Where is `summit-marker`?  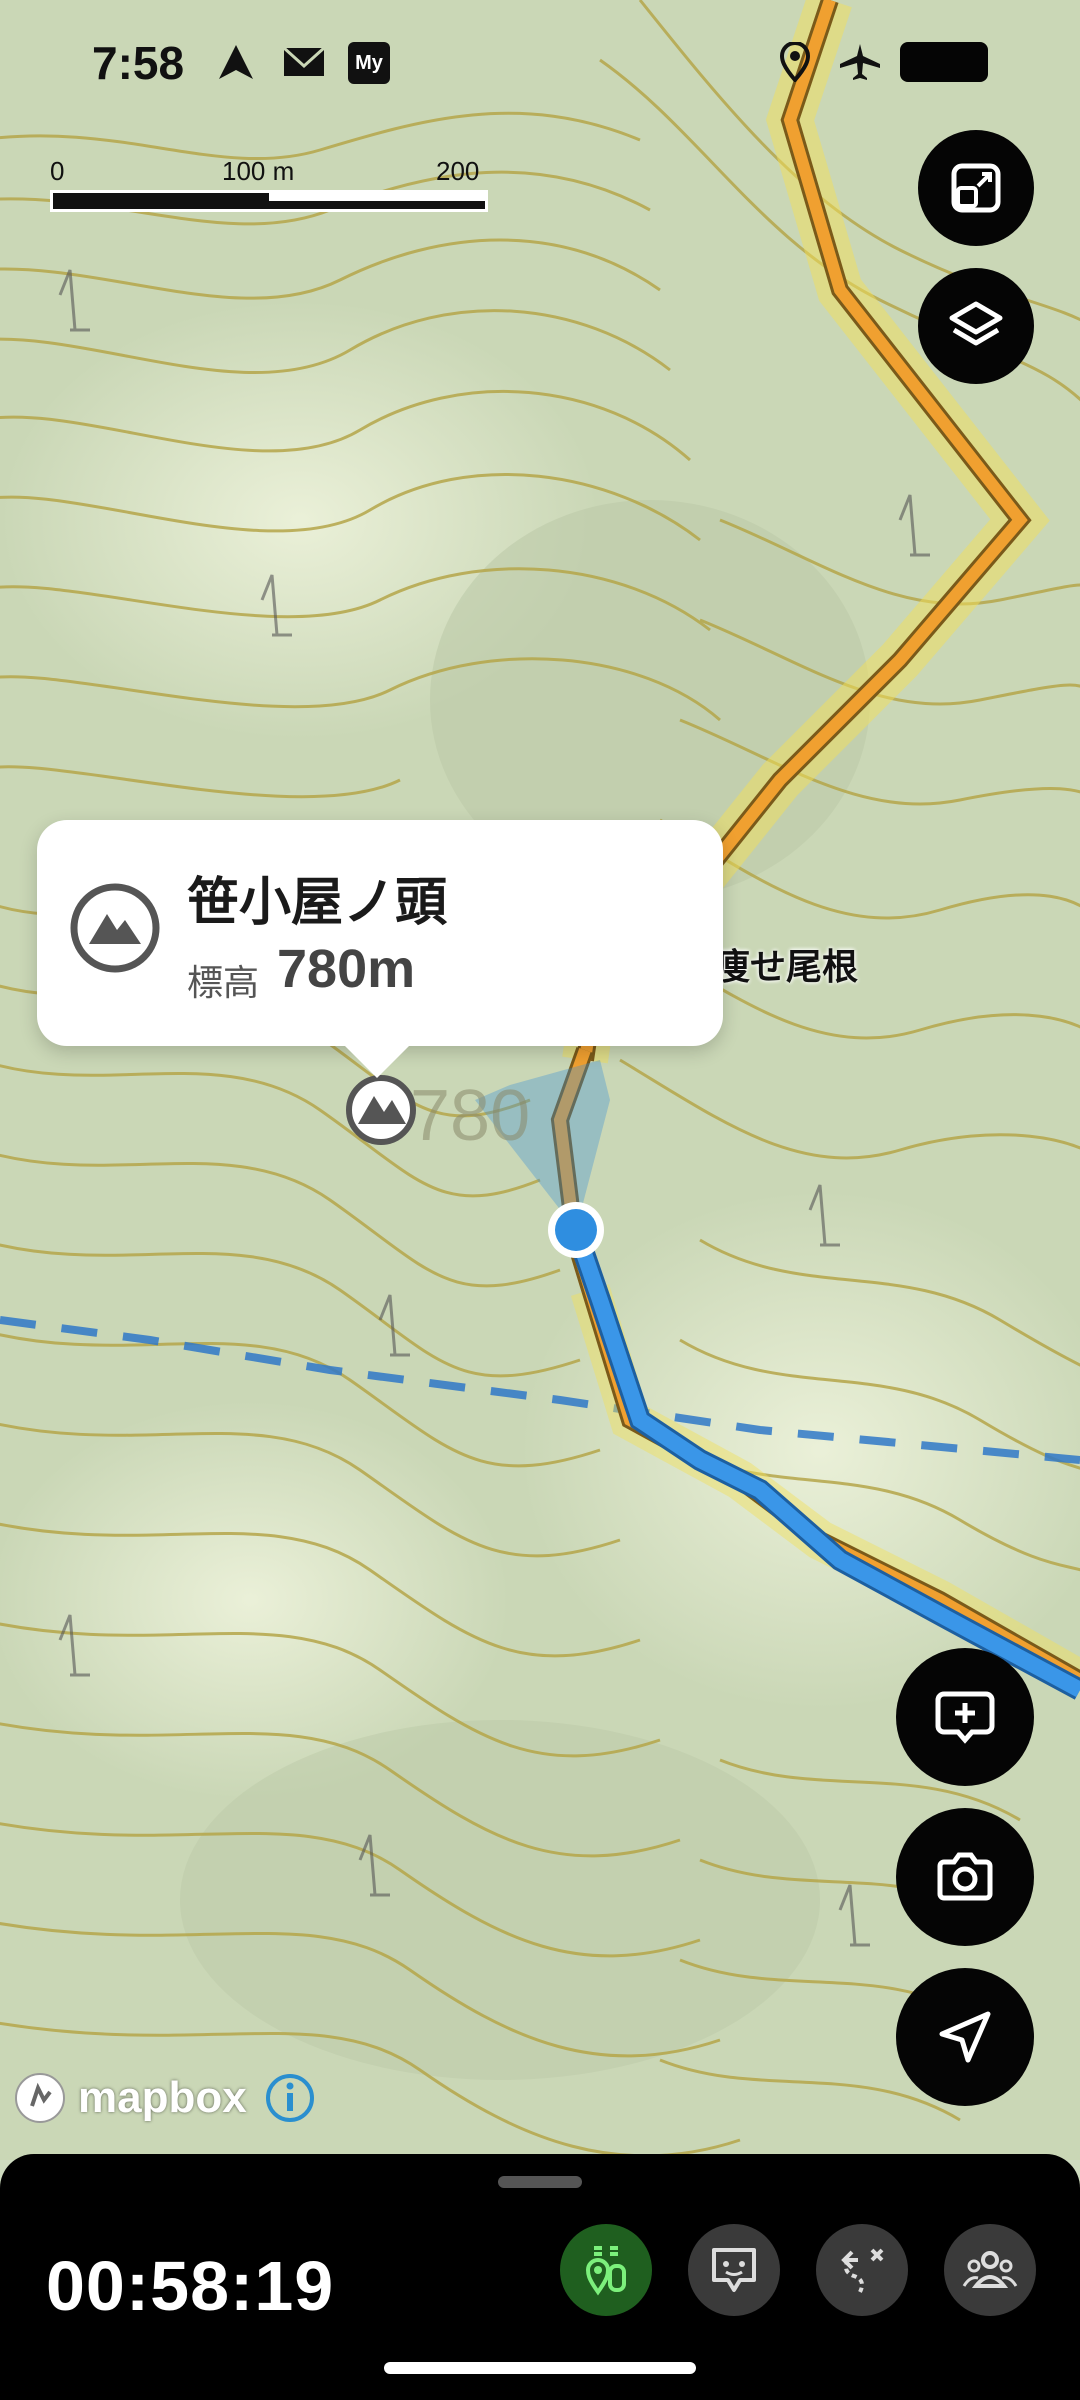 summit-marker is located at coordinates (381, 1110).